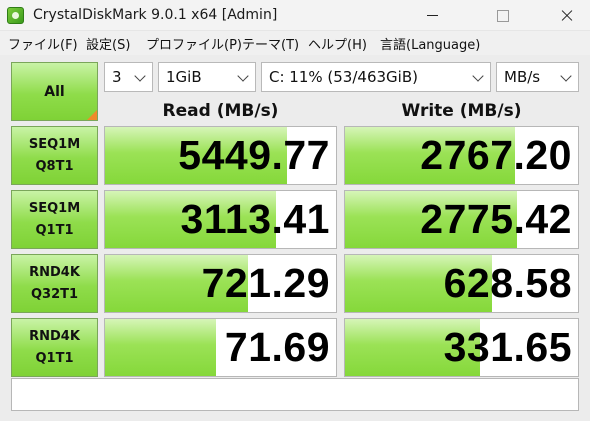  I want to click on read-result-cell: 3113.41, so click(220, 219).